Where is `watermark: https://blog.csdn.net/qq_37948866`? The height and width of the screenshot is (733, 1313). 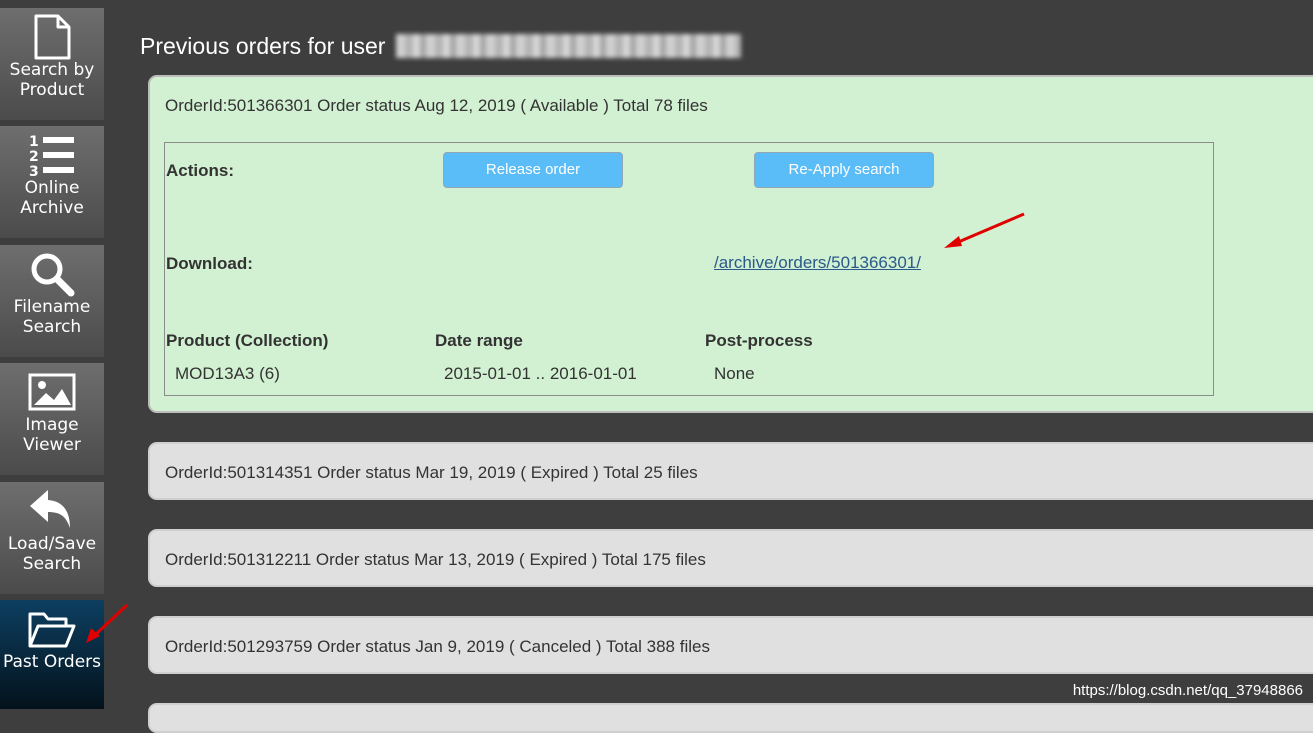 watermark: https://blog.csdn.net/qq_37948866 is located at coordinates (1187, 690).